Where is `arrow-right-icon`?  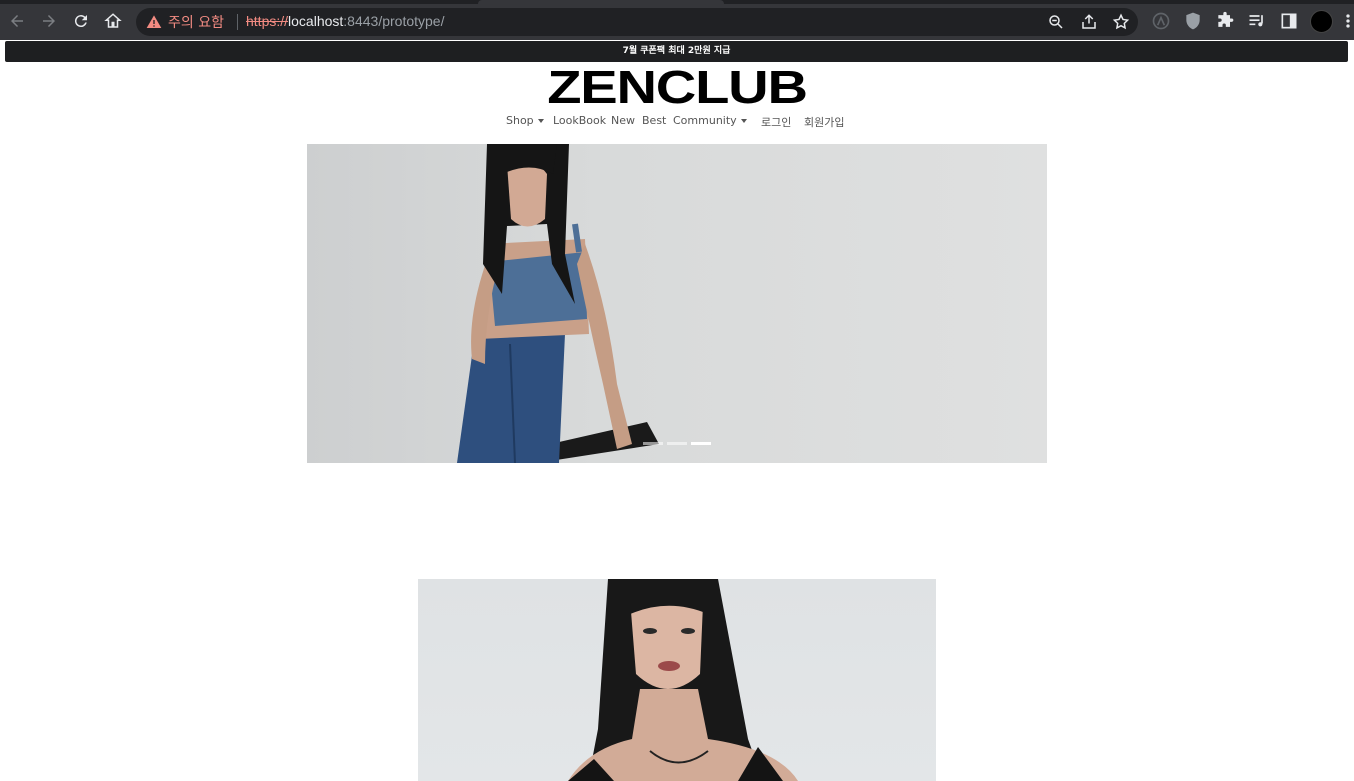
arrow-right-icon is located at coordinates (49, 21).